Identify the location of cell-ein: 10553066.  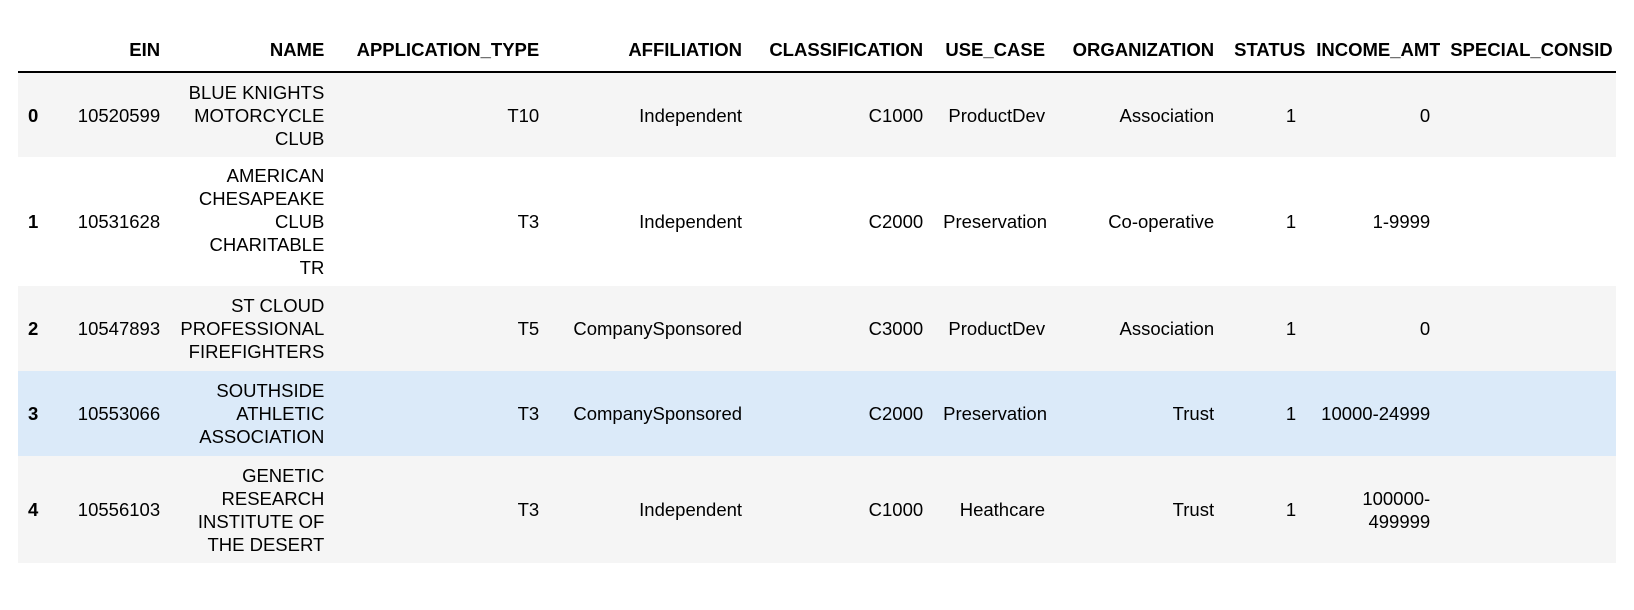
(119, 413).